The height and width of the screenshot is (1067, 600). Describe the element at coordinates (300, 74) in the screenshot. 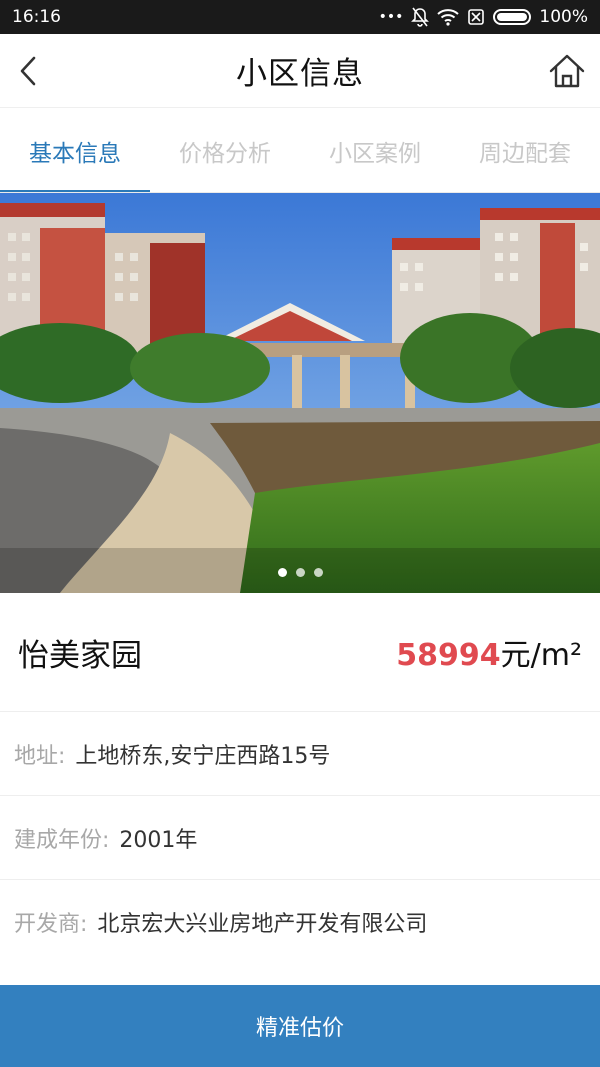

I see `page-title: 小区信息` at that location.